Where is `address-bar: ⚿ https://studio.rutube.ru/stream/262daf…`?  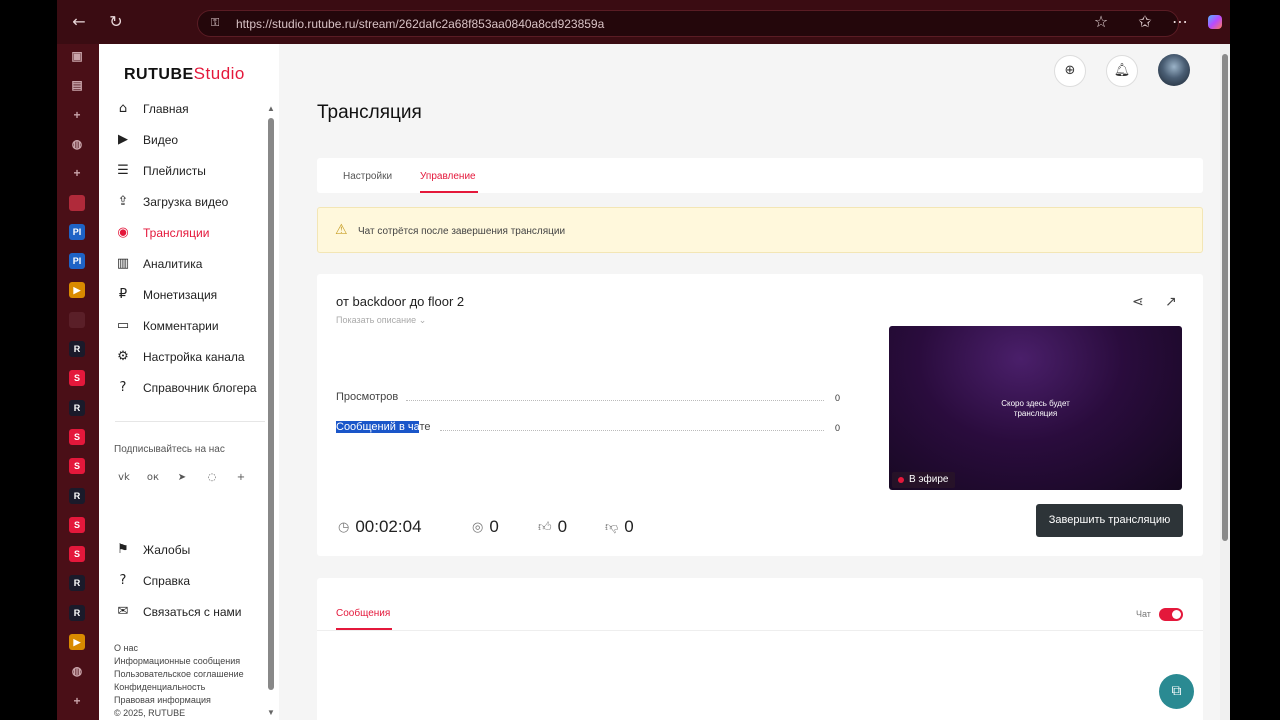
address-bar: ⚿ https://studio.rutube.ru/stream/262daf… is located at coordinates (688, 23).